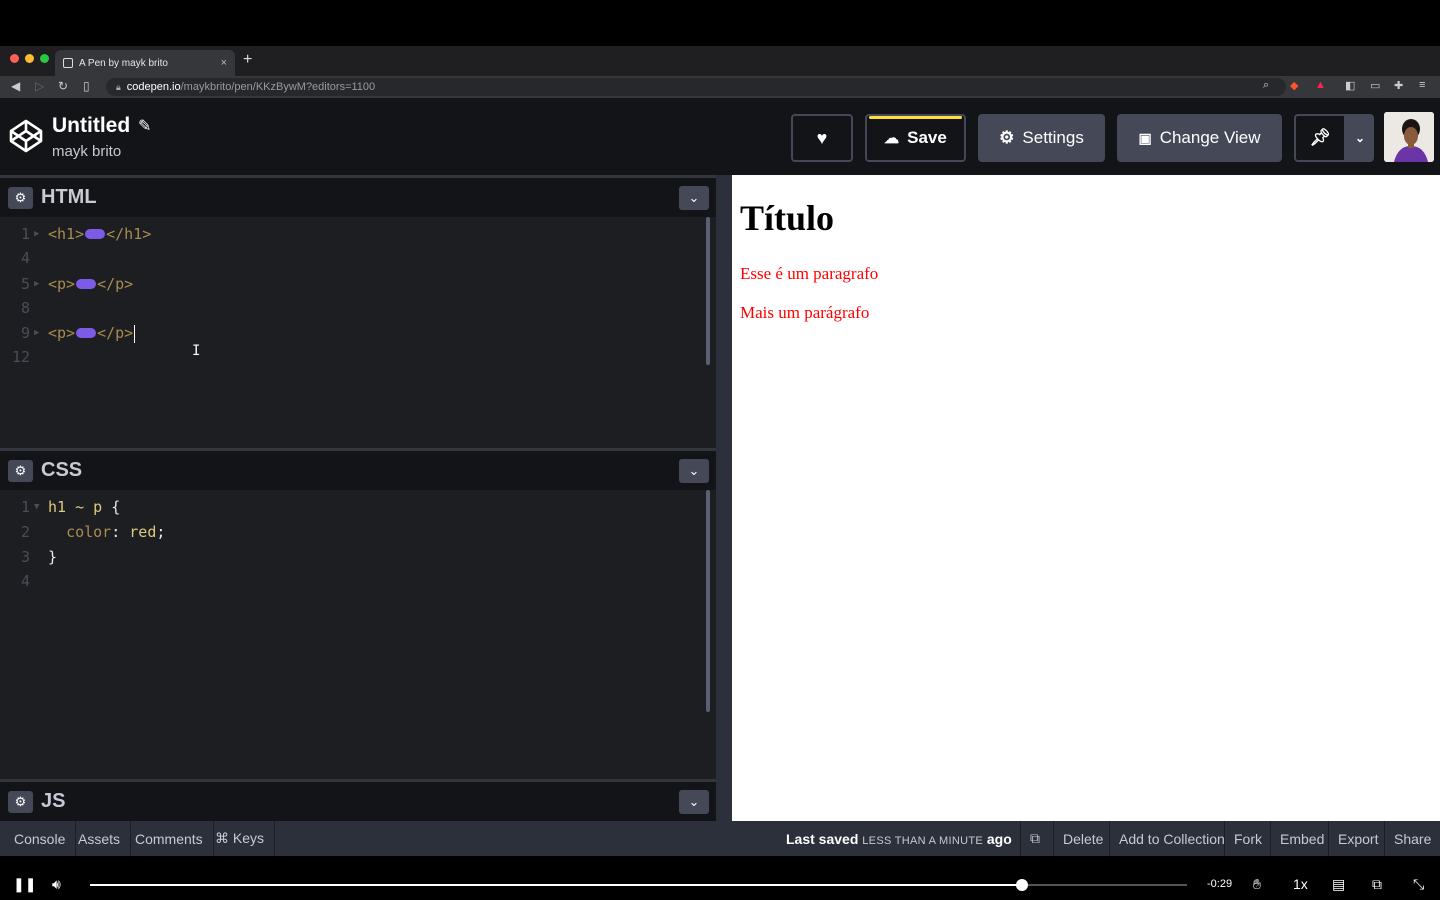  Describe the element at coordinates (100, 838) in the screenshot. I see `assets-button: Assets` at that location.